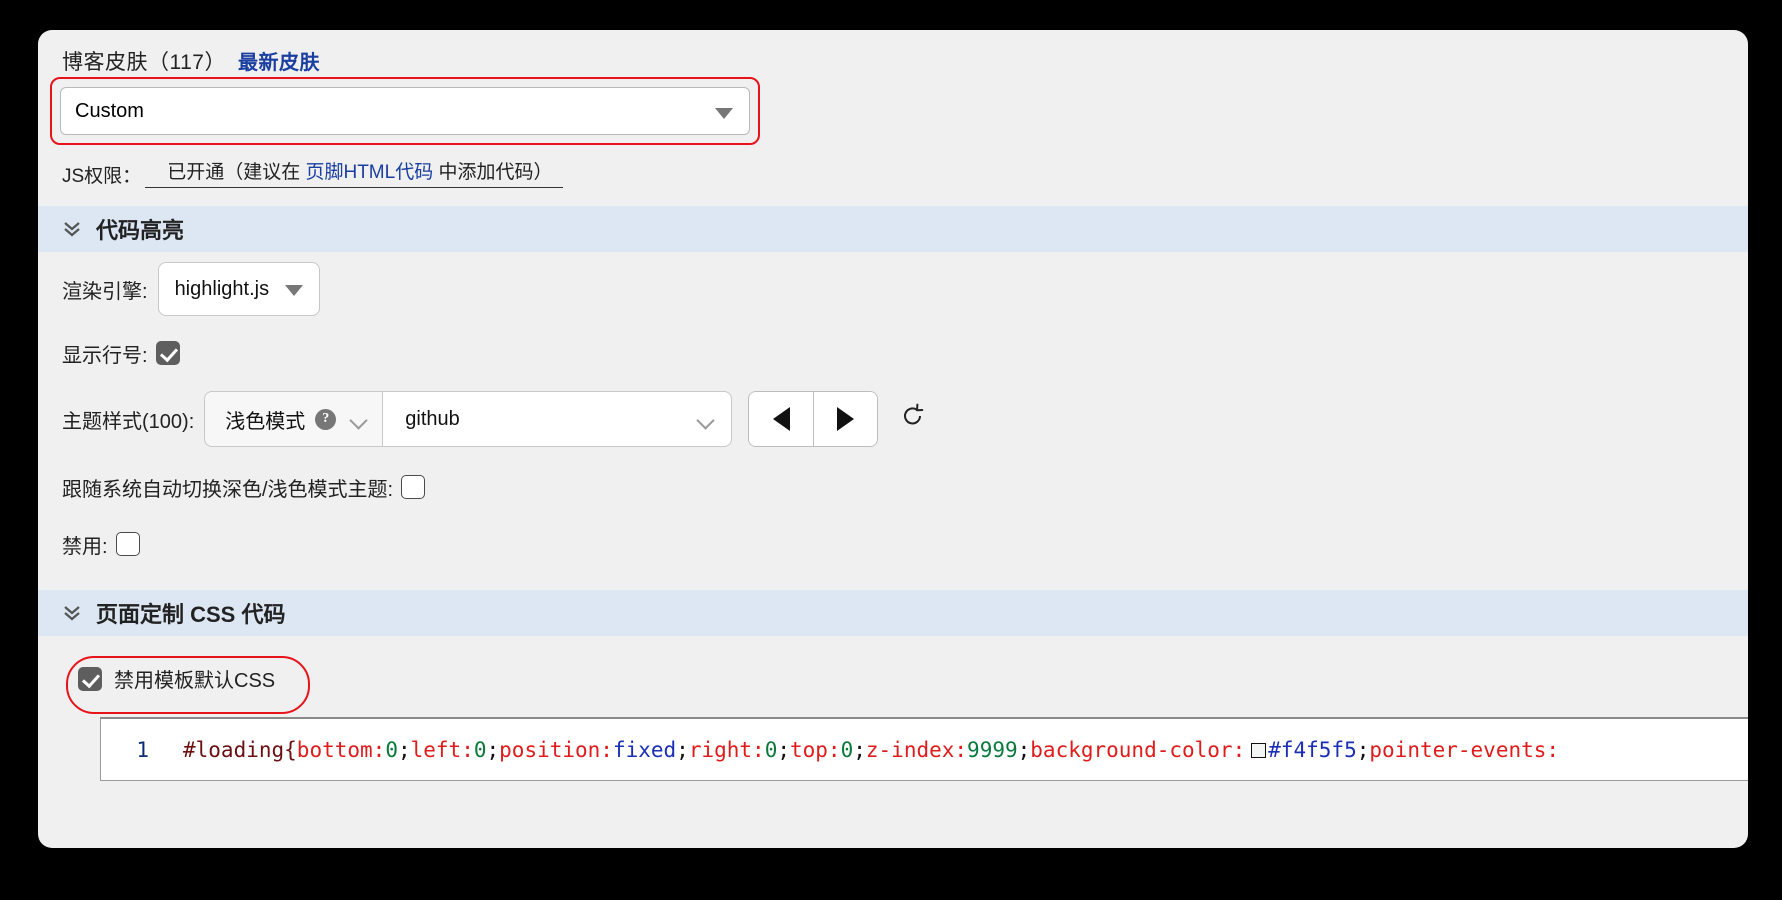 This screenshot has width=1782, height=900. I want to click on theme-prev-button, so click(781, 419).